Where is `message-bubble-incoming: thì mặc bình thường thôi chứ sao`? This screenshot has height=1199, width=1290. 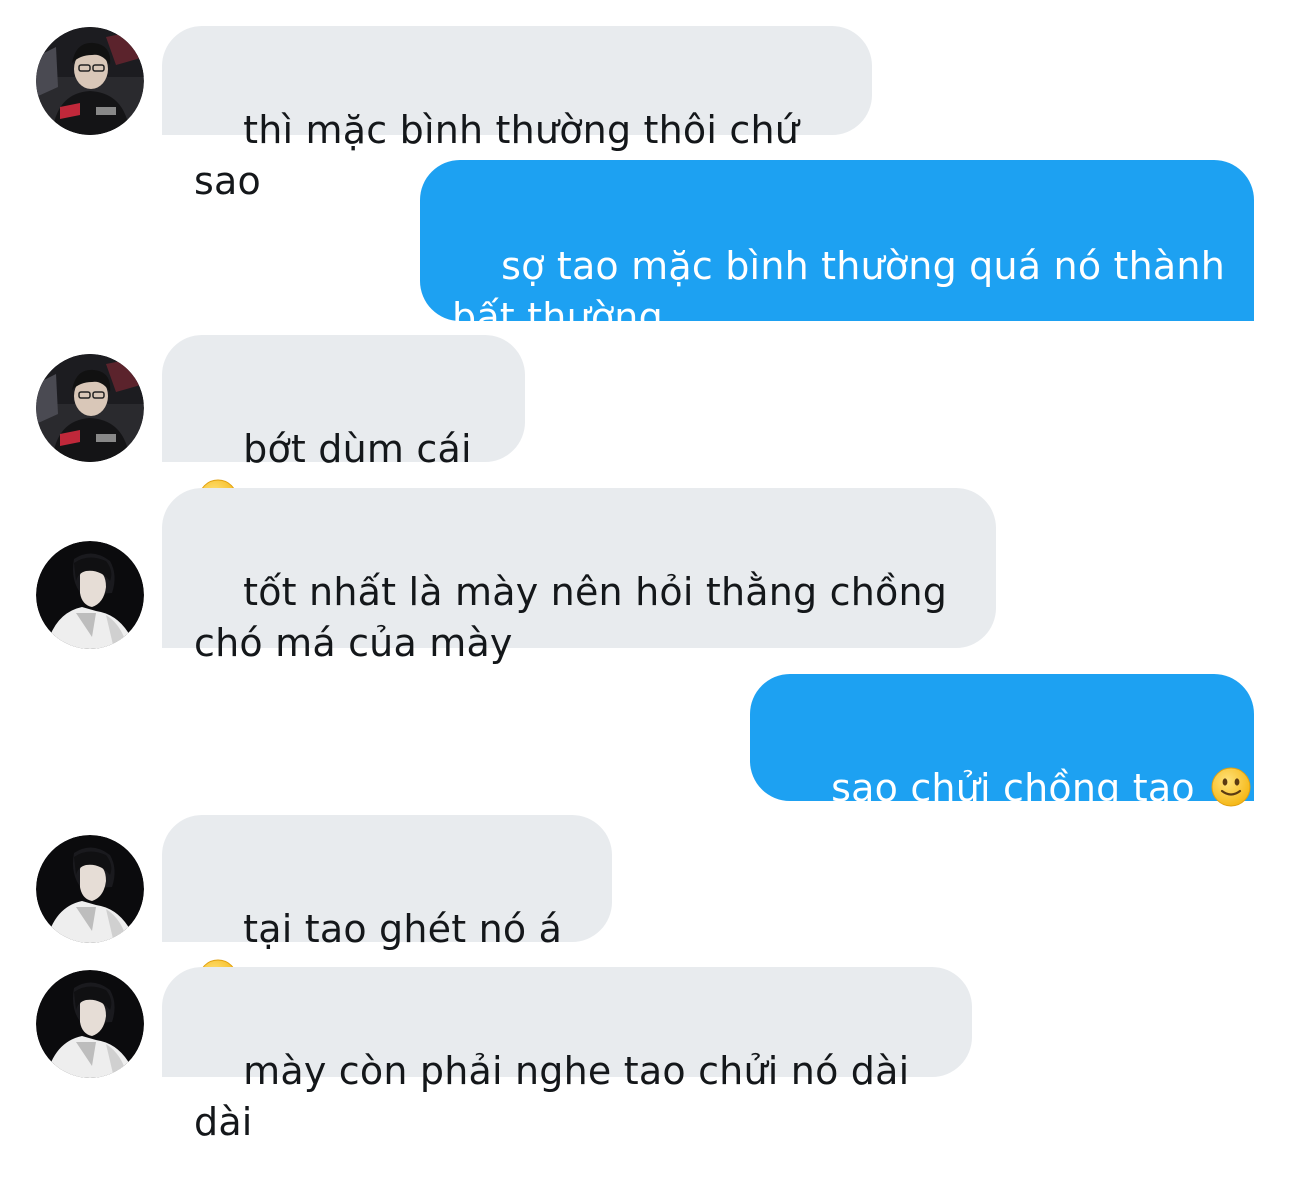 message-bubble-incoming: thì mặc bình thường thôi chứ sao is located at coordinates (517, 114).